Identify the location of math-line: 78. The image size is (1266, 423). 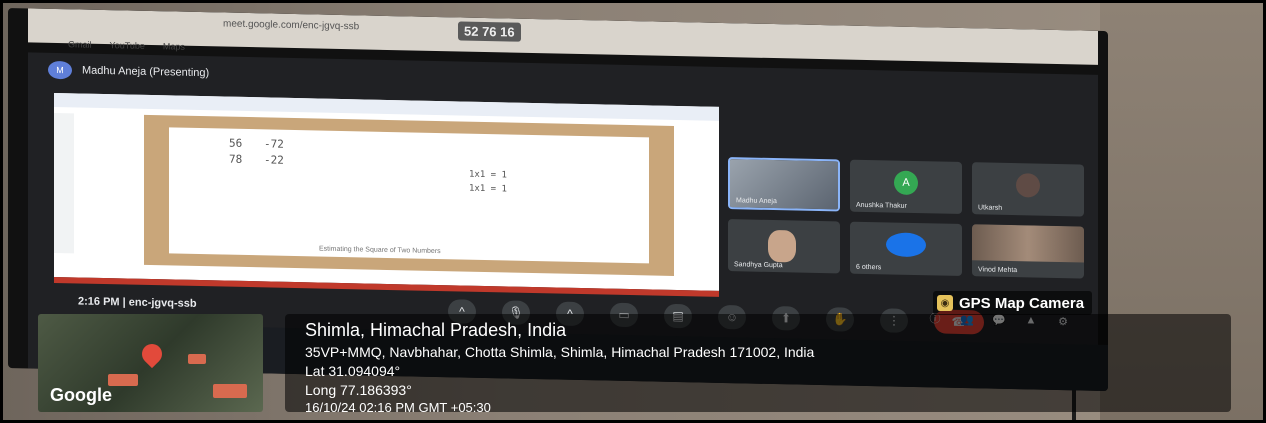
(236, 159).